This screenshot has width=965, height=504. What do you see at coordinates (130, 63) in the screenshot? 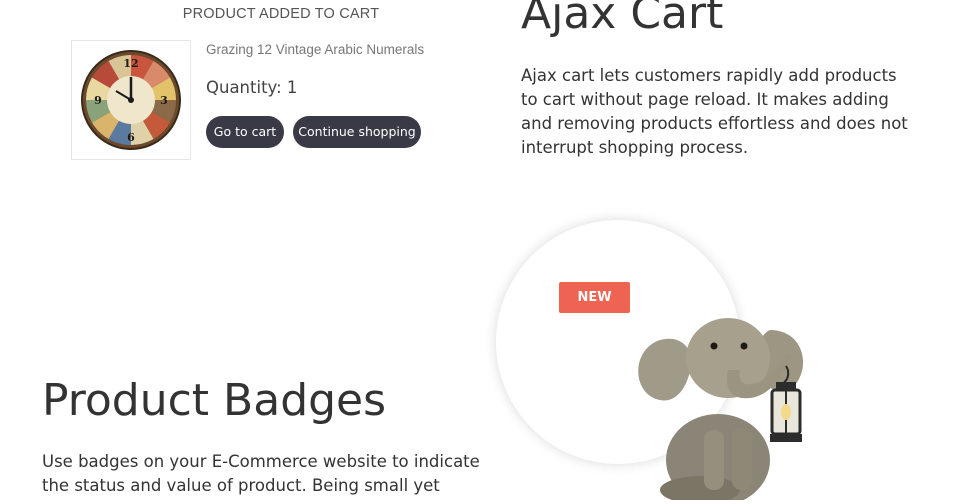
I see `svg-text: 12` at bounding box center [130, 63].